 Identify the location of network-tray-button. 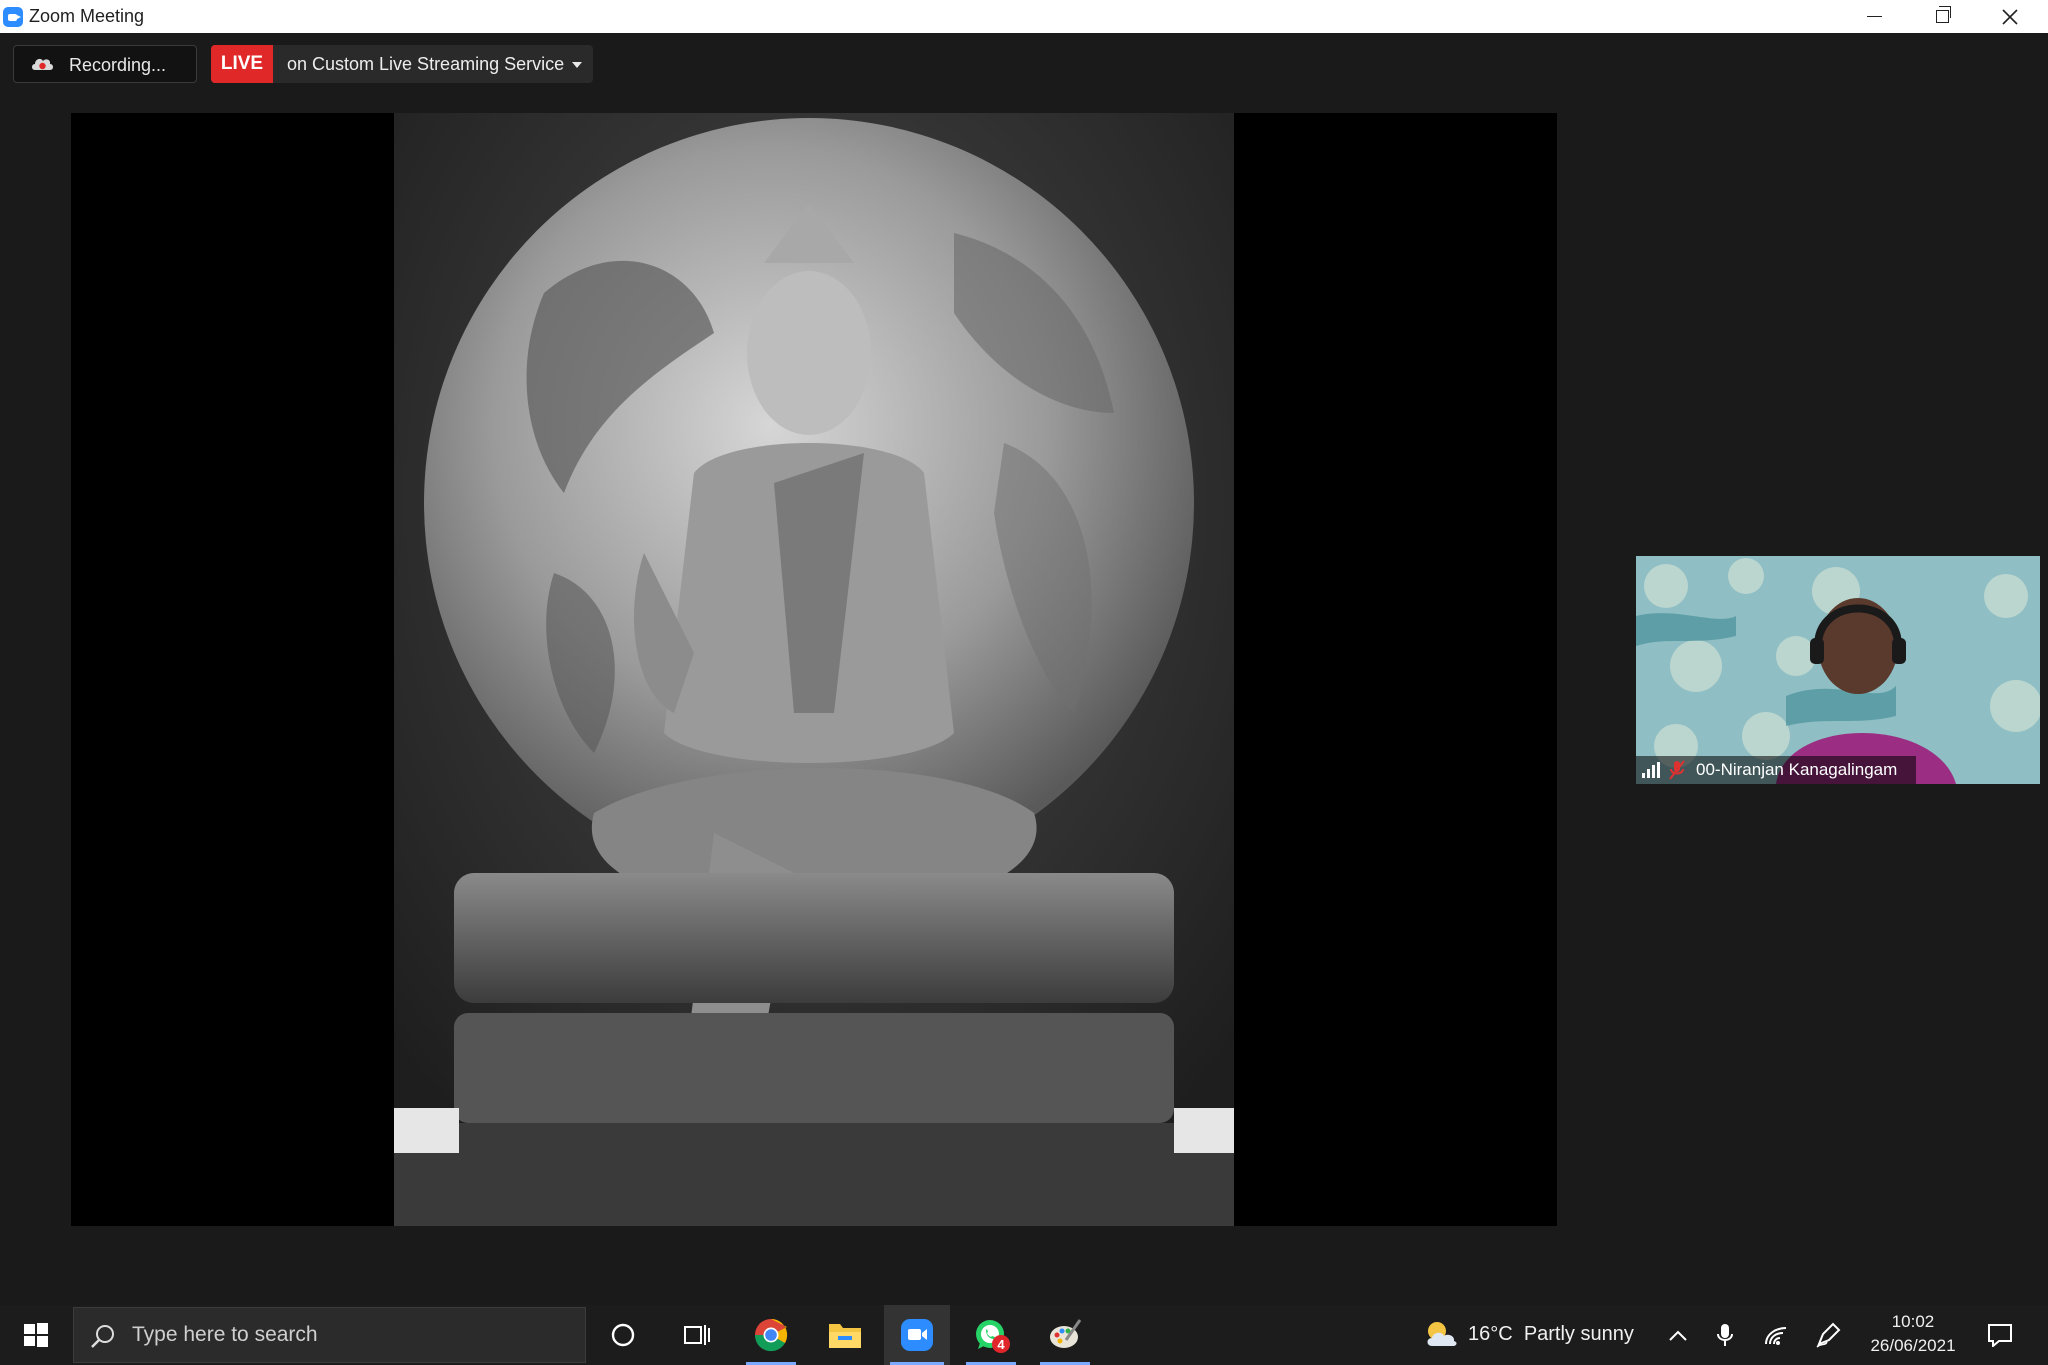
(1776, 1335).